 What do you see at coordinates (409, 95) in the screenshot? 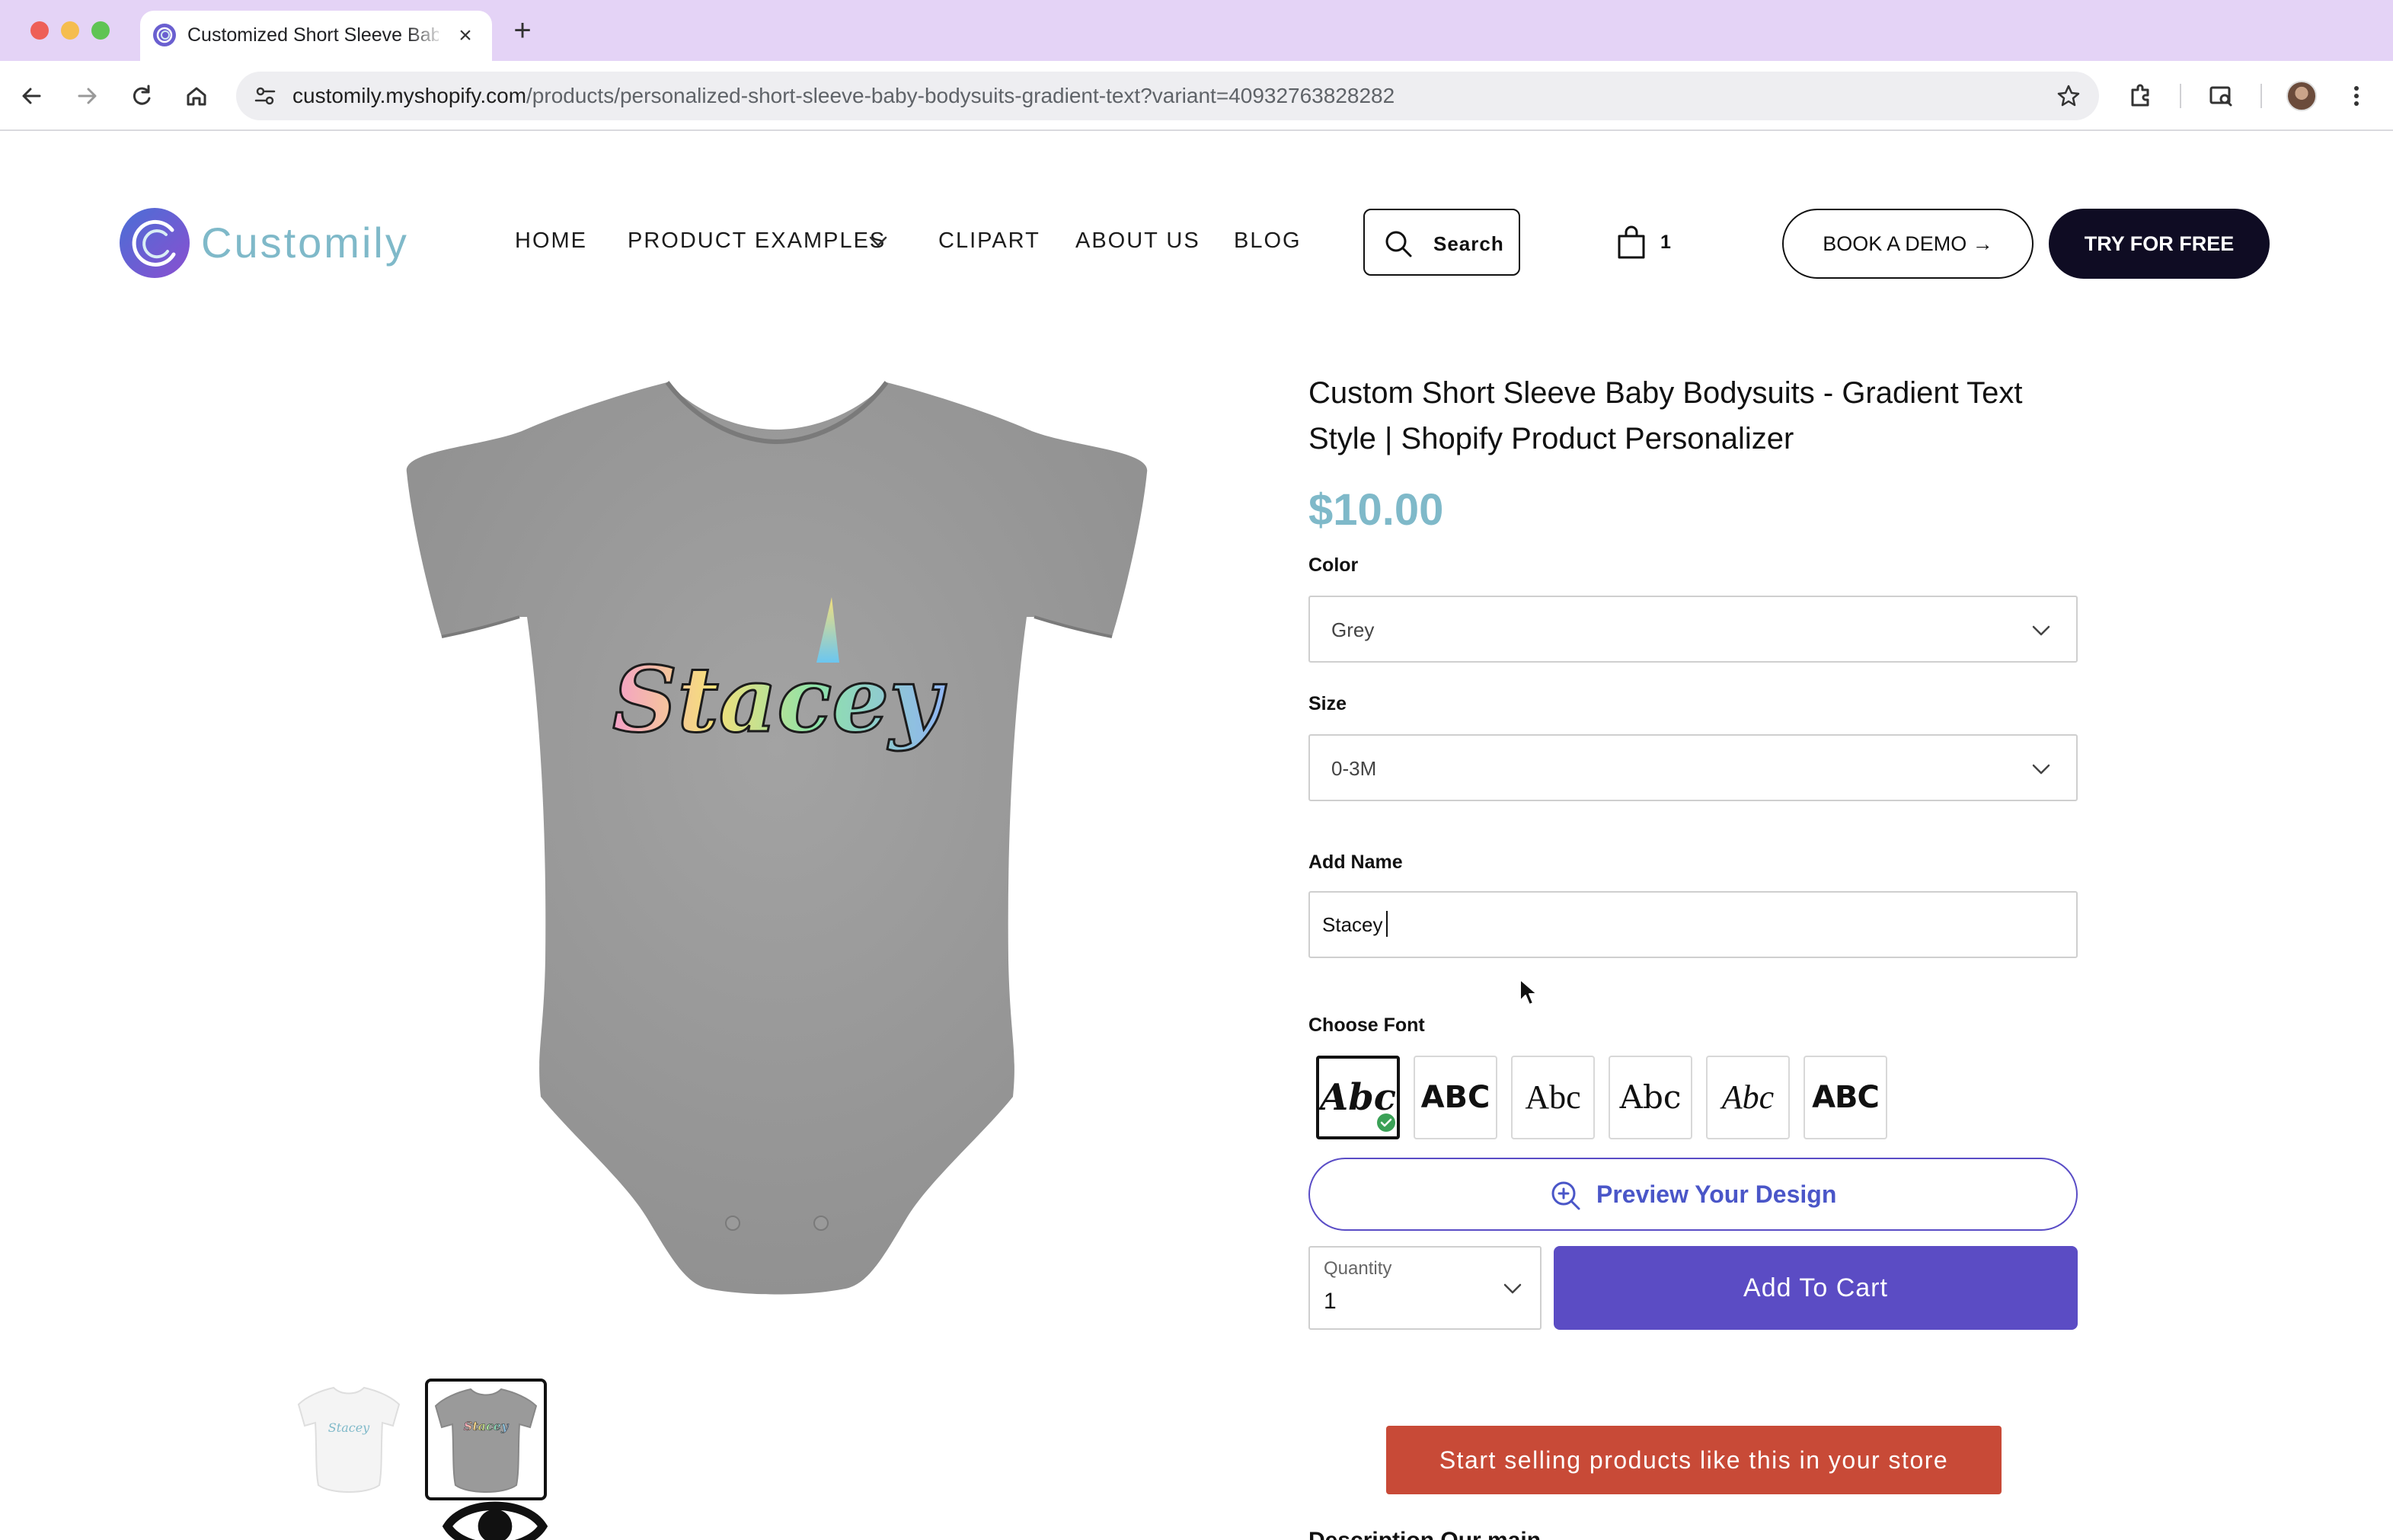
I see `url-host: customily.myshopify.com` at bounding box center [409, 95].